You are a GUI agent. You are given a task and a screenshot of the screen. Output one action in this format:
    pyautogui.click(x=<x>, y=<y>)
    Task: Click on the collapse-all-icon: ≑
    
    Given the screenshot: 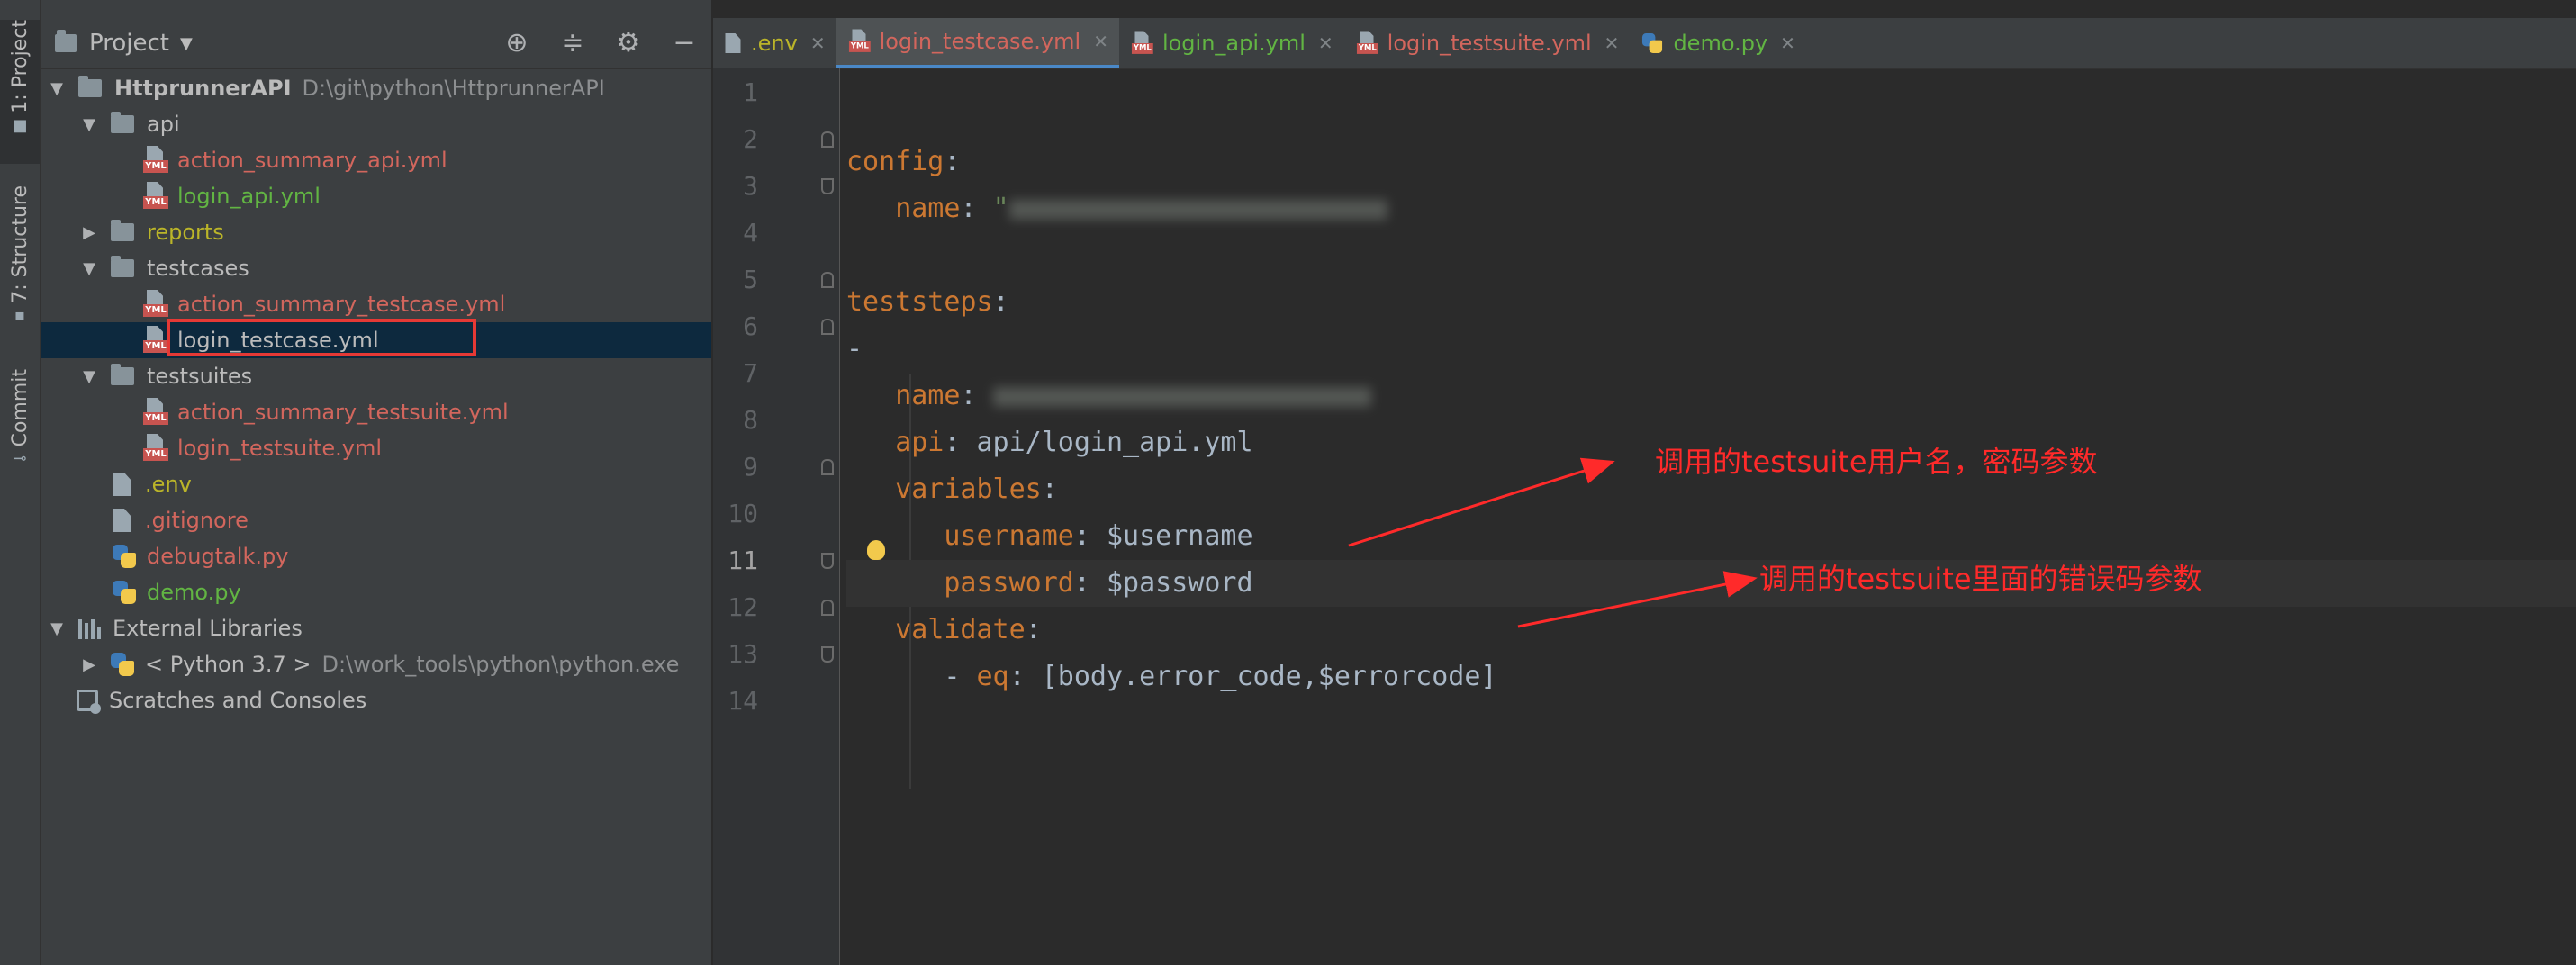 What is the action you would take?
    pyautogui.click(x=573, y=43)
    